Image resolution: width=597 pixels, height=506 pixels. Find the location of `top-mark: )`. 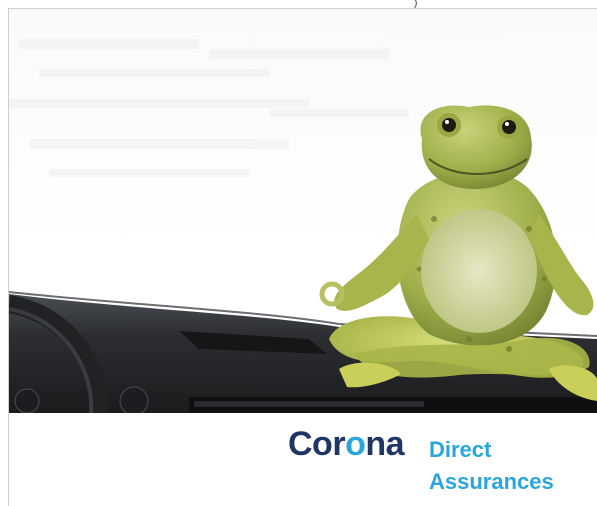

top-mark: ) is located at coordinates (416, 4).